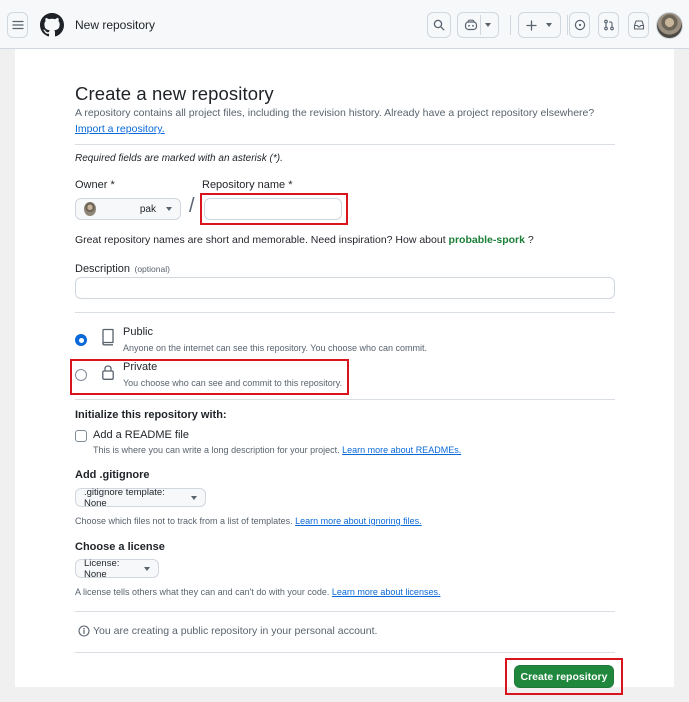  I want to click on form-heading: Create a new repository, so click(174, 93).